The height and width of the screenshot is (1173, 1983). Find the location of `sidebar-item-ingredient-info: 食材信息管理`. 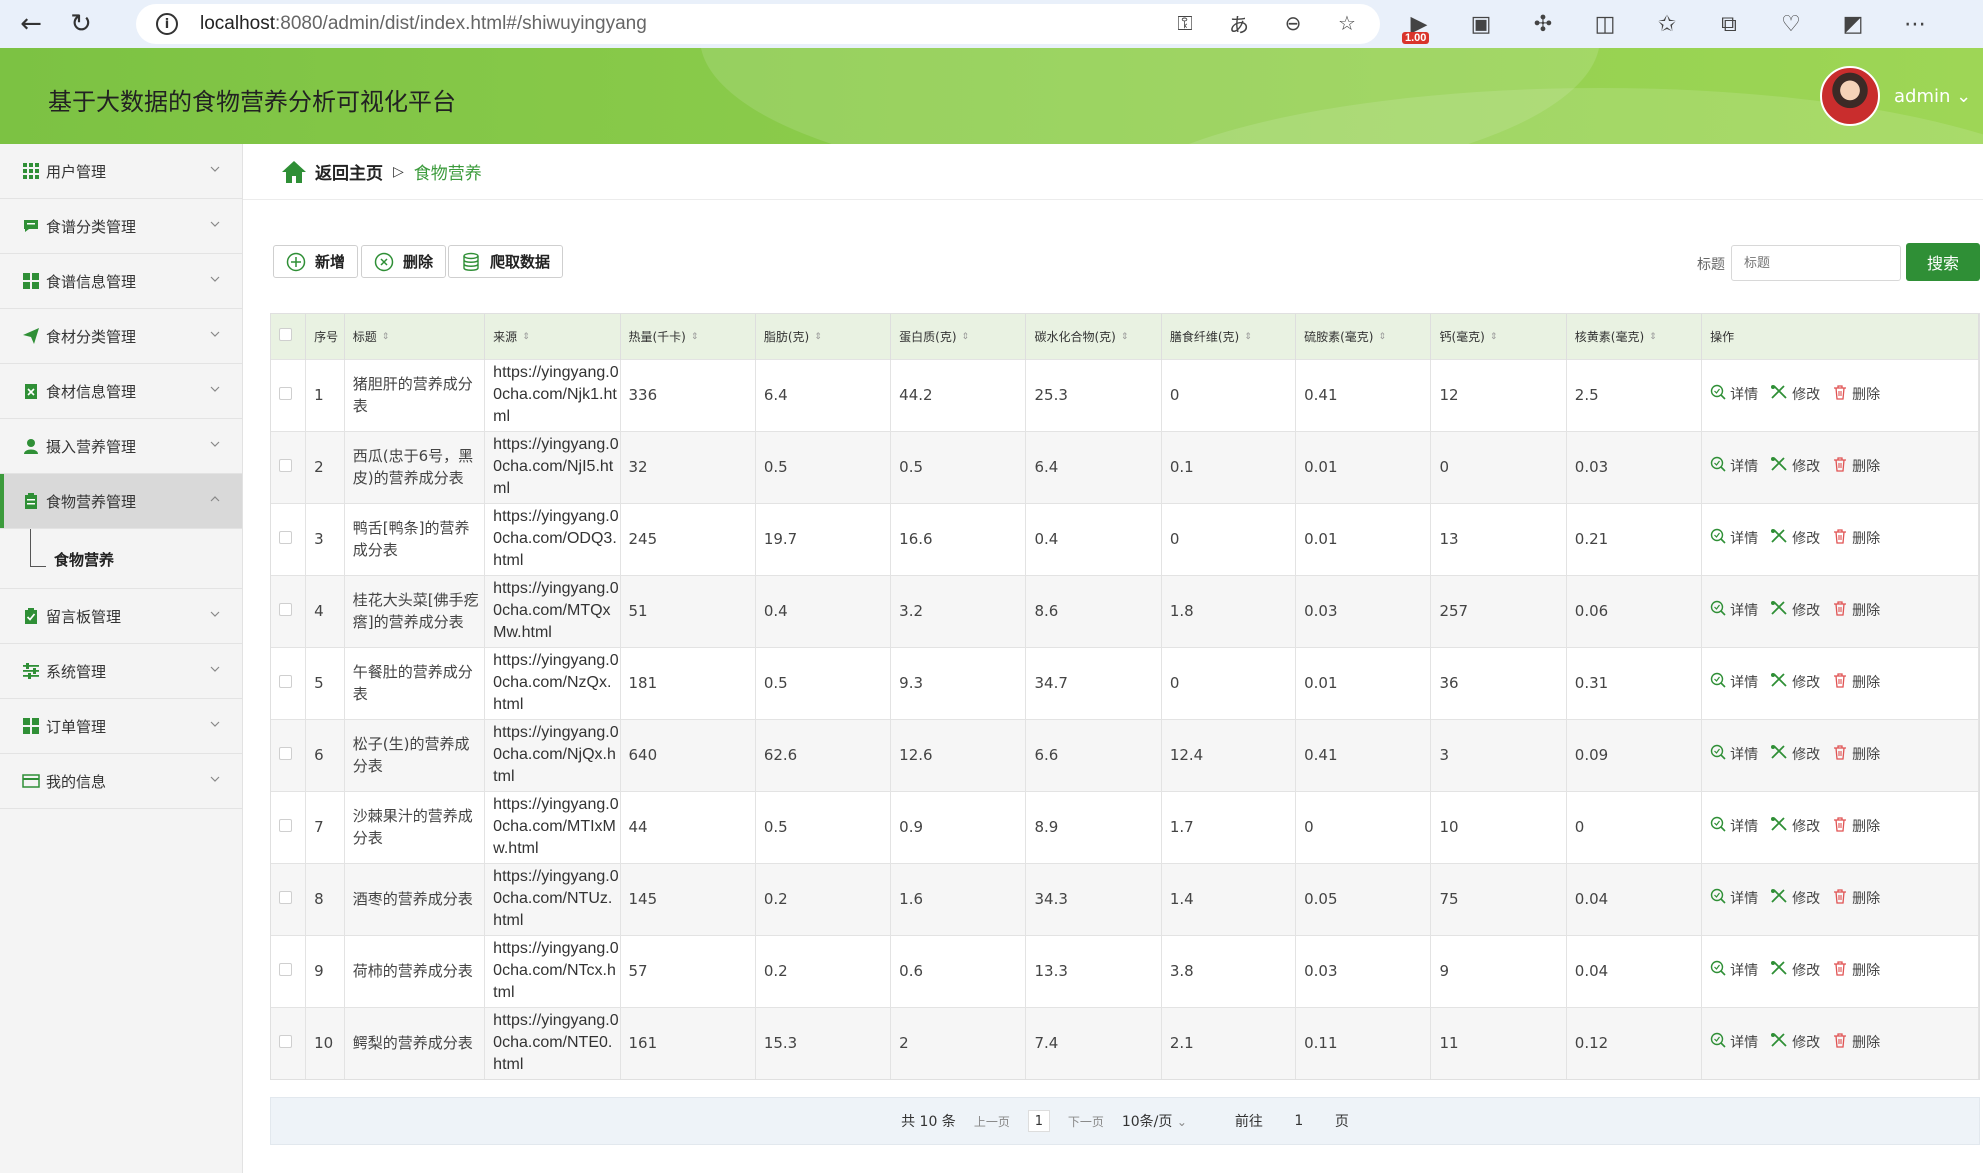

sidebar-item-ingredient-info: 食材信息管理 is located at coordinates (121, 391).